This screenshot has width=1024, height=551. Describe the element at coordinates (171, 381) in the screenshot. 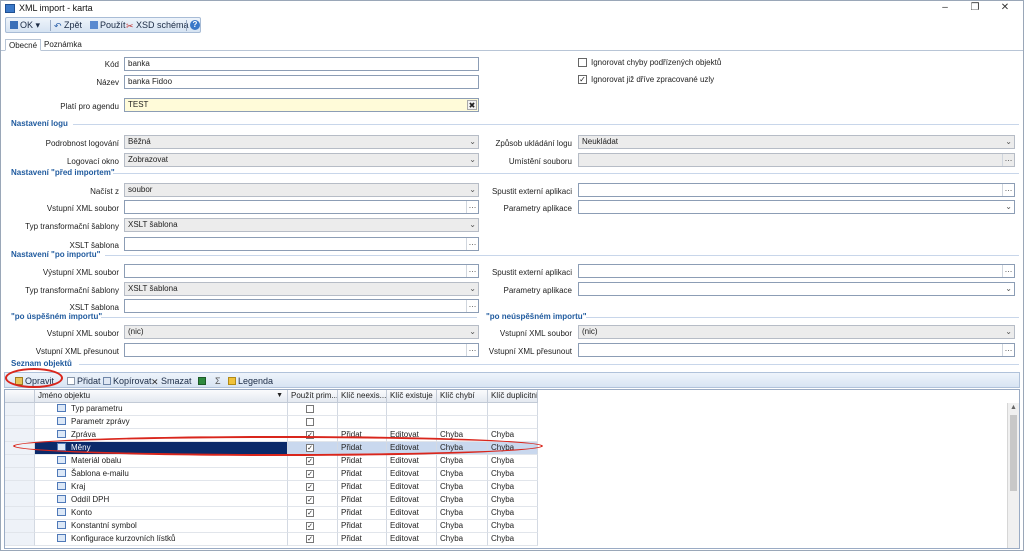

I see `delete-button: ✕ Smazat` at that location.